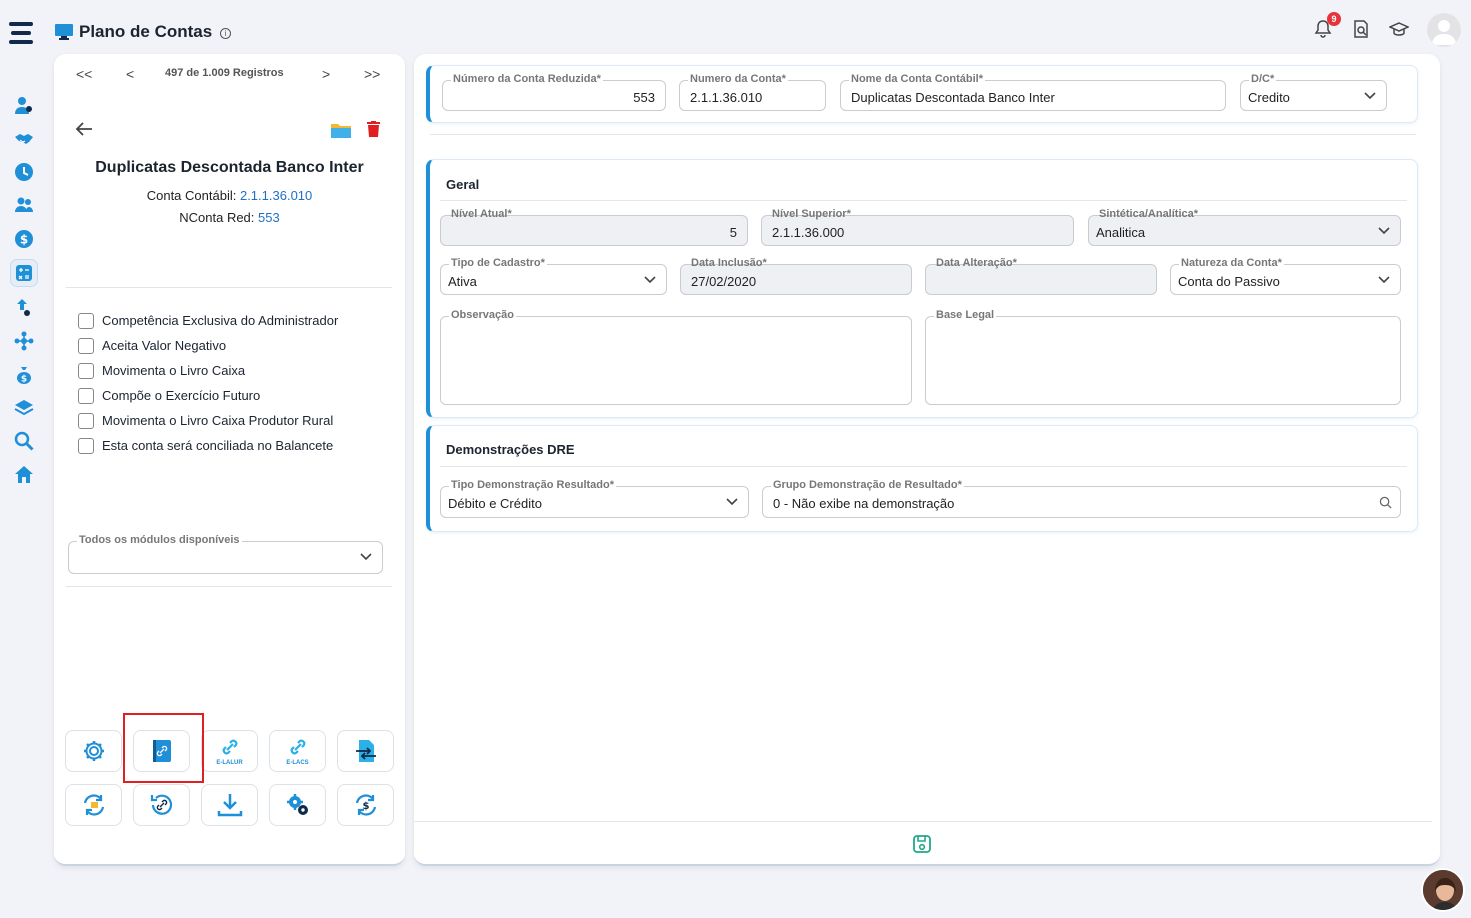  I want to click on info-icon: i, so click(226, 33).